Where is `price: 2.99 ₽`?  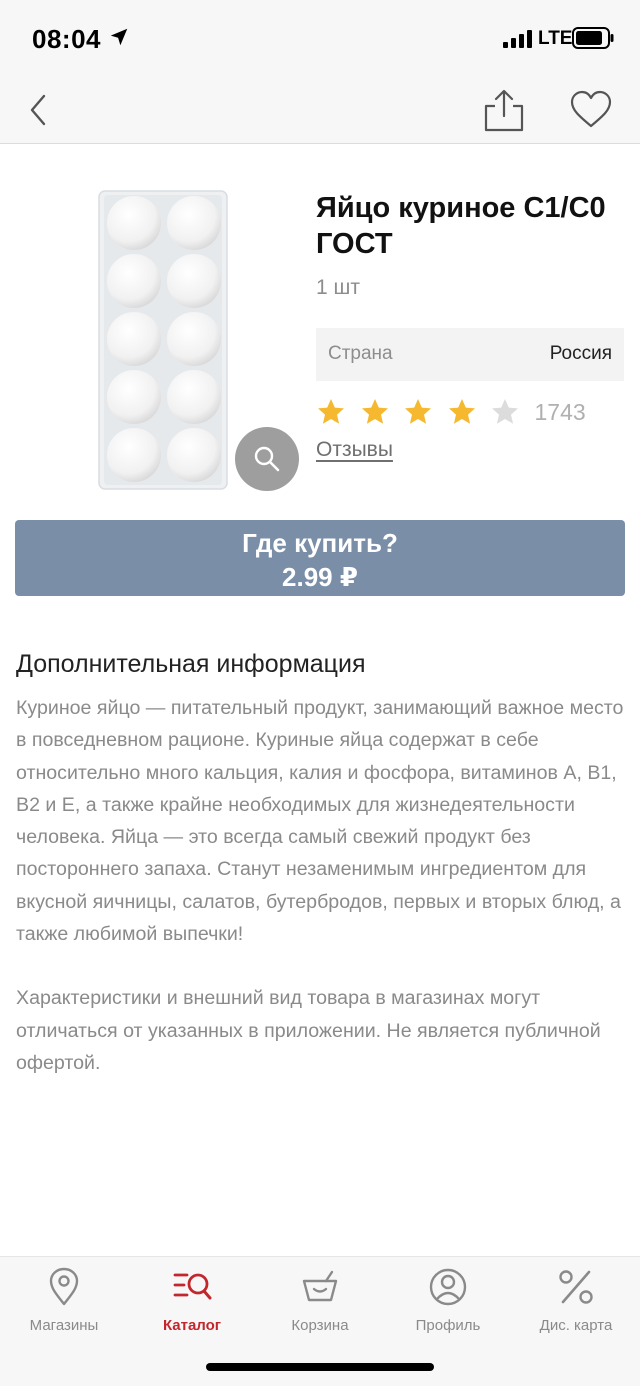
price: 2.99 ₽ is located at coordinates (320, 577).